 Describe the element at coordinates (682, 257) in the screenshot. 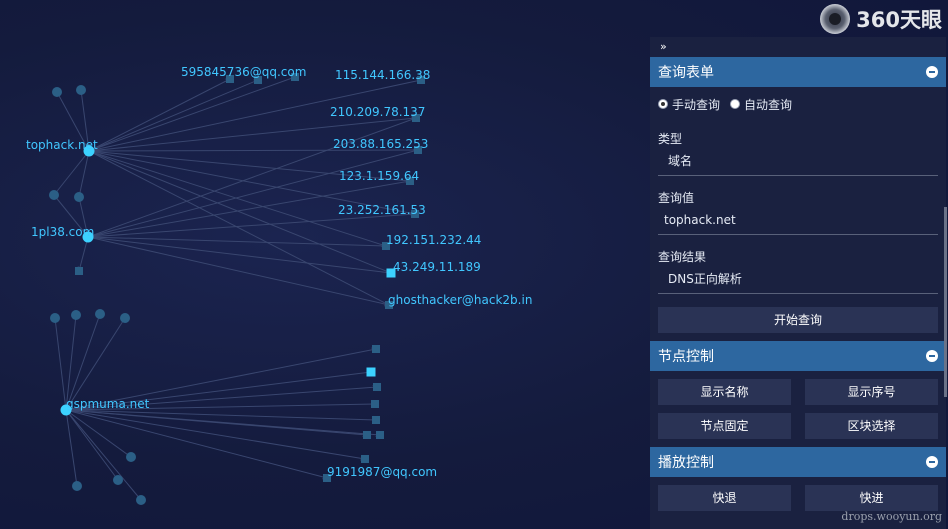

I see `query-result-label: 查询结果` at that location.